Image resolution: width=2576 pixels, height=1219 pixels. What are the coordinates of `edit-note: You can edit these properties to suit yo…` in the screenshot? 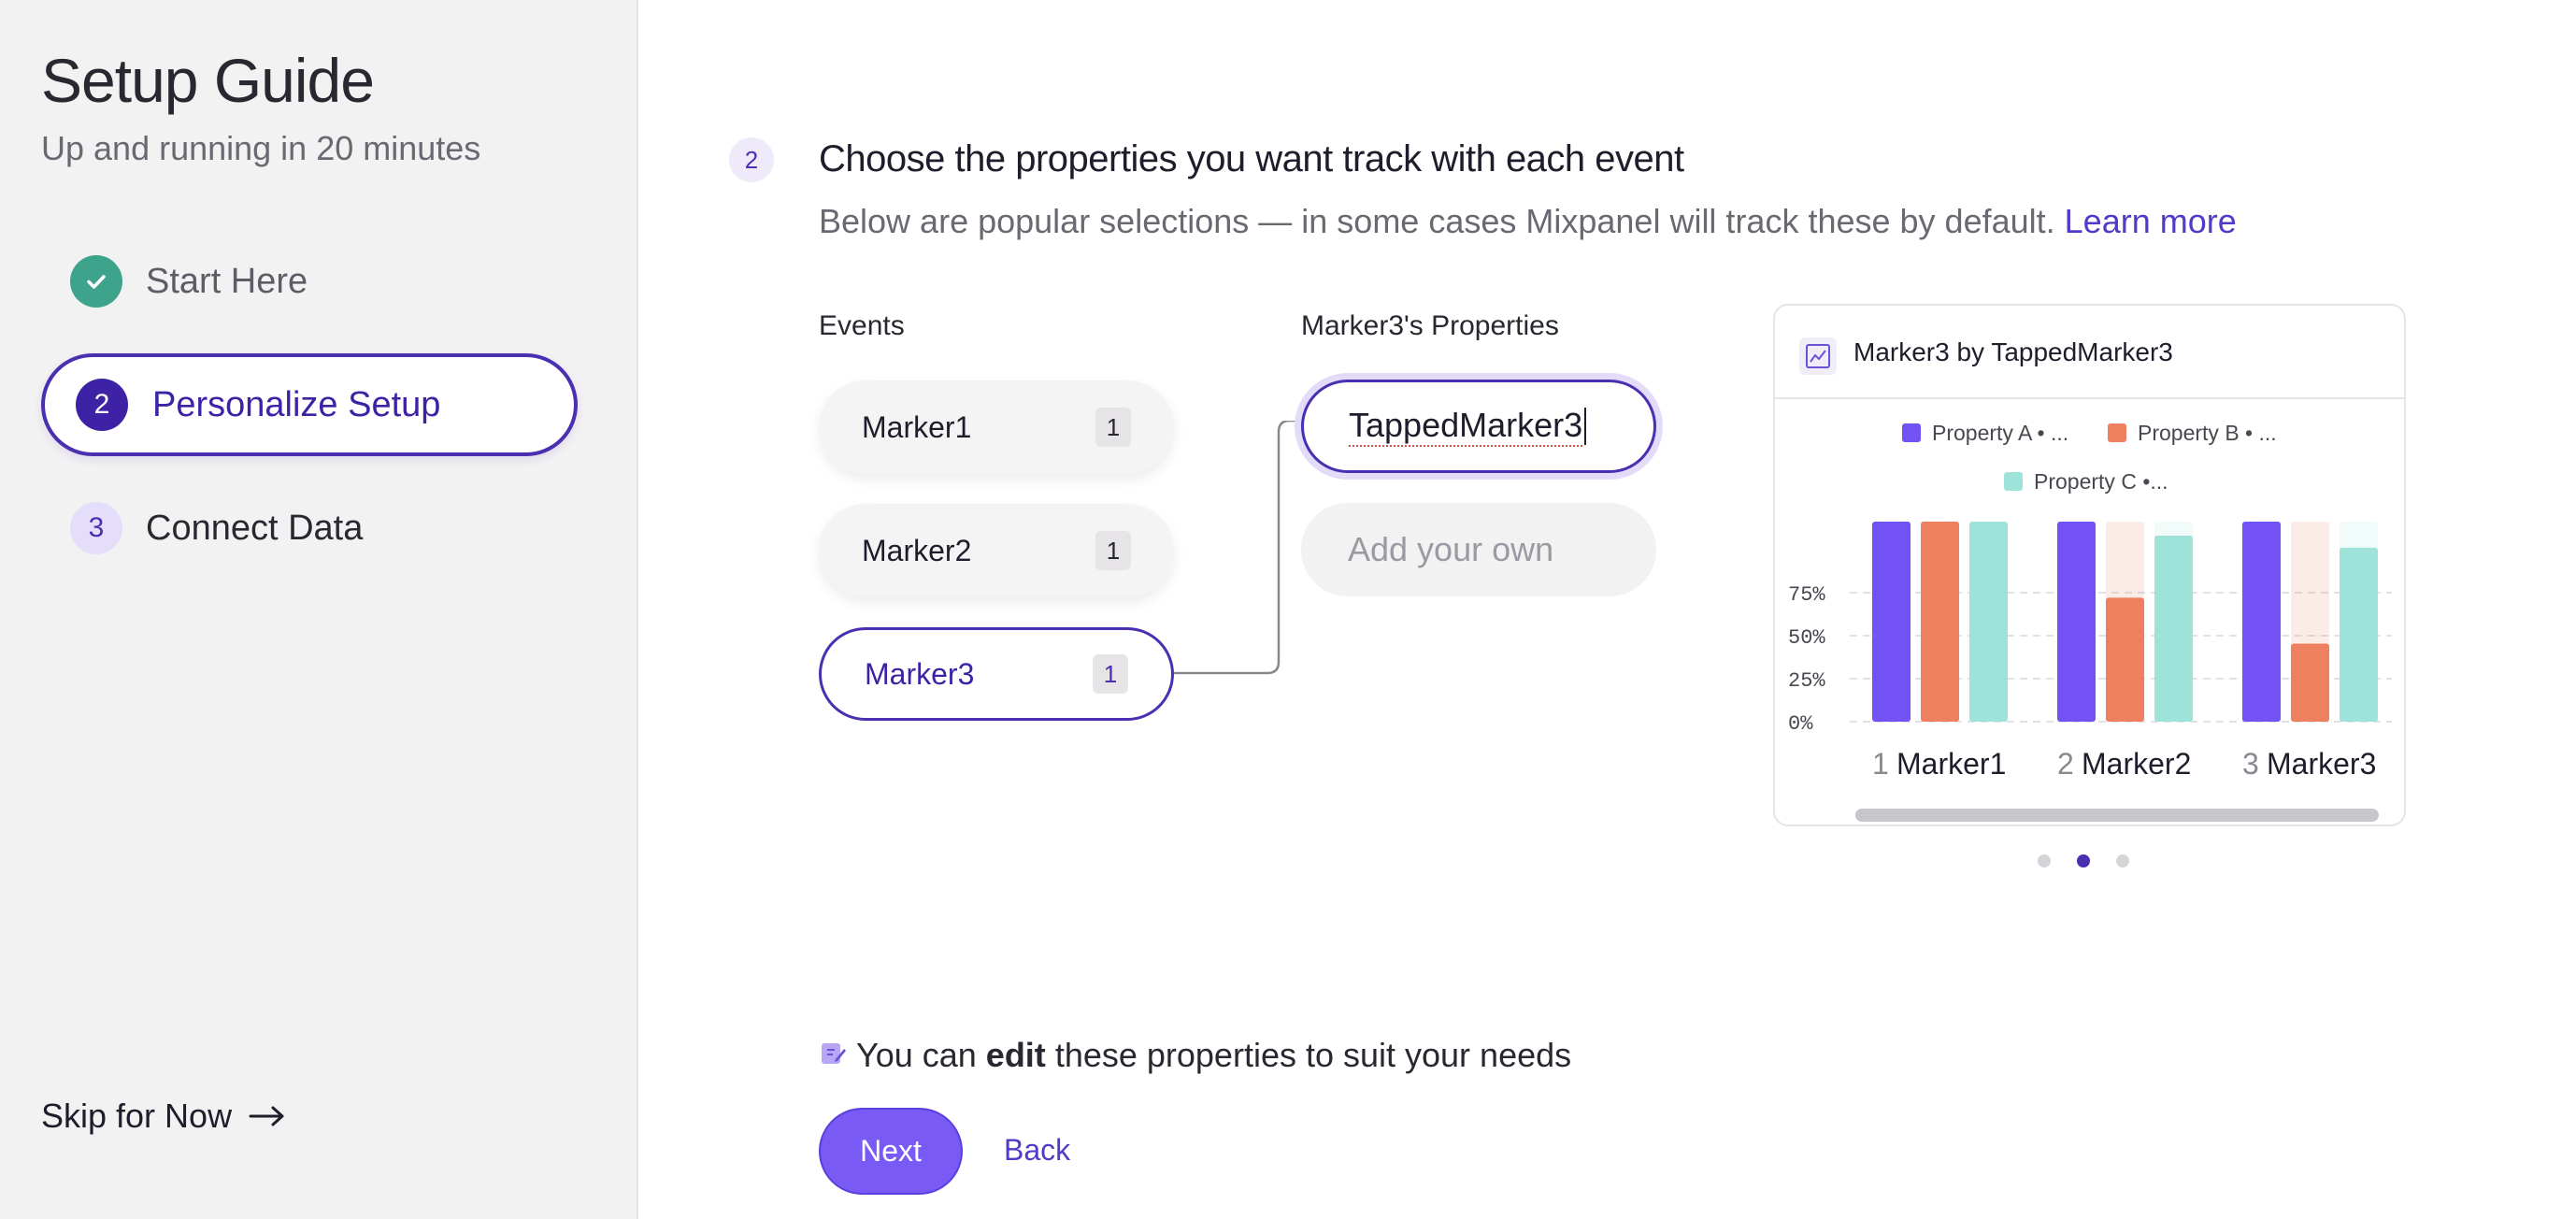 It's located at (1195, 1055).